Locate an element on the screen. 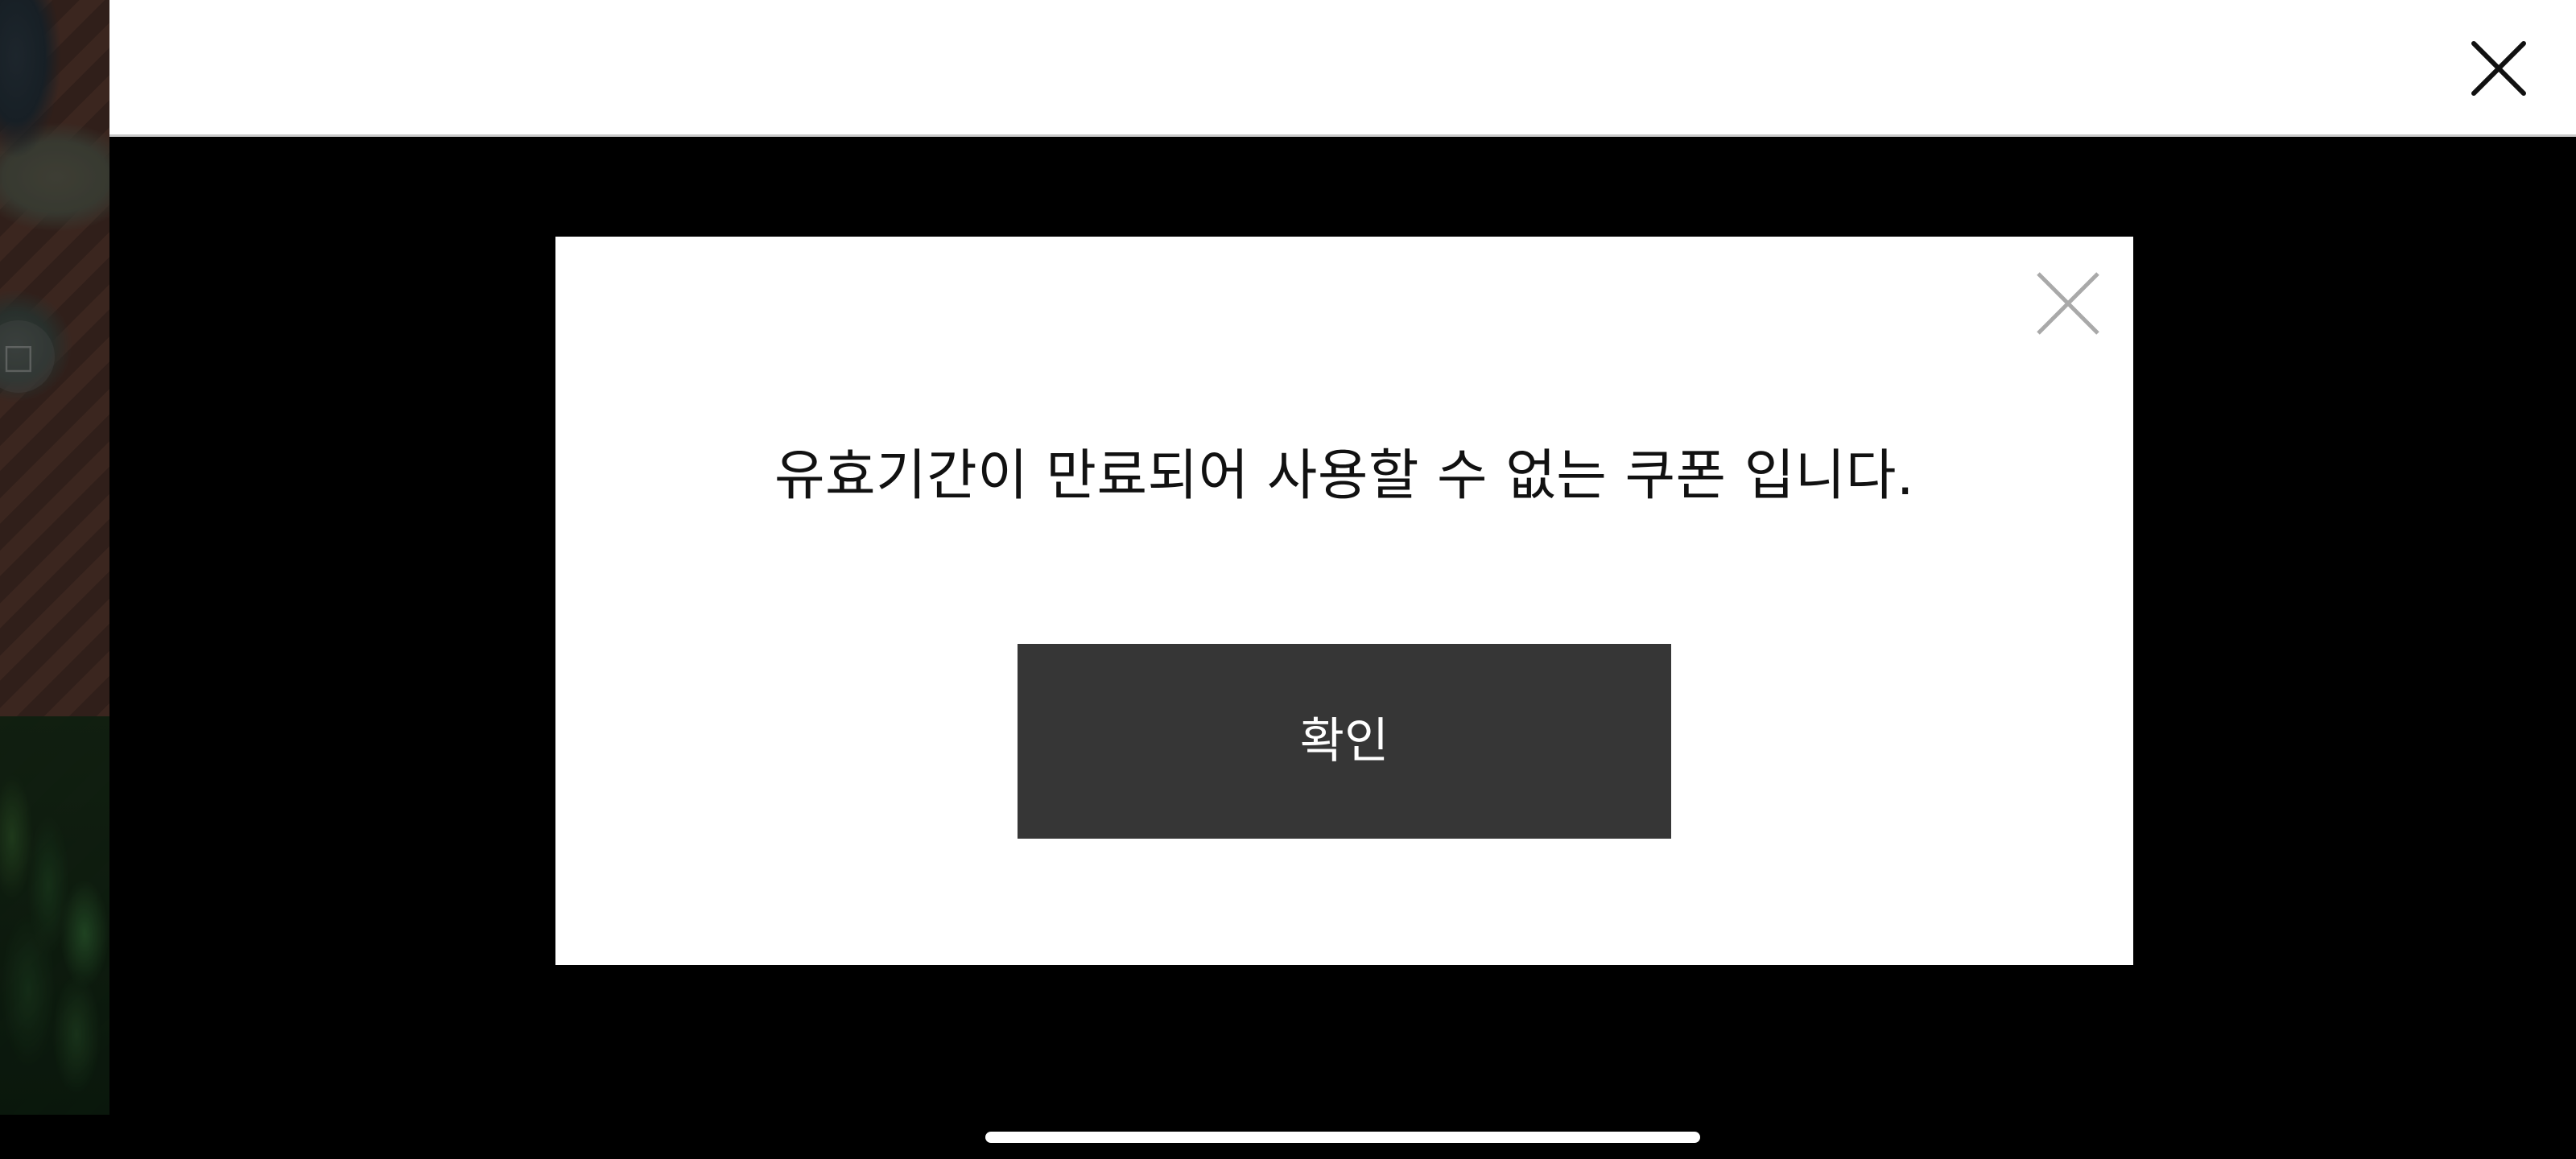  top-close-button is located at coordinates (2499, 68).